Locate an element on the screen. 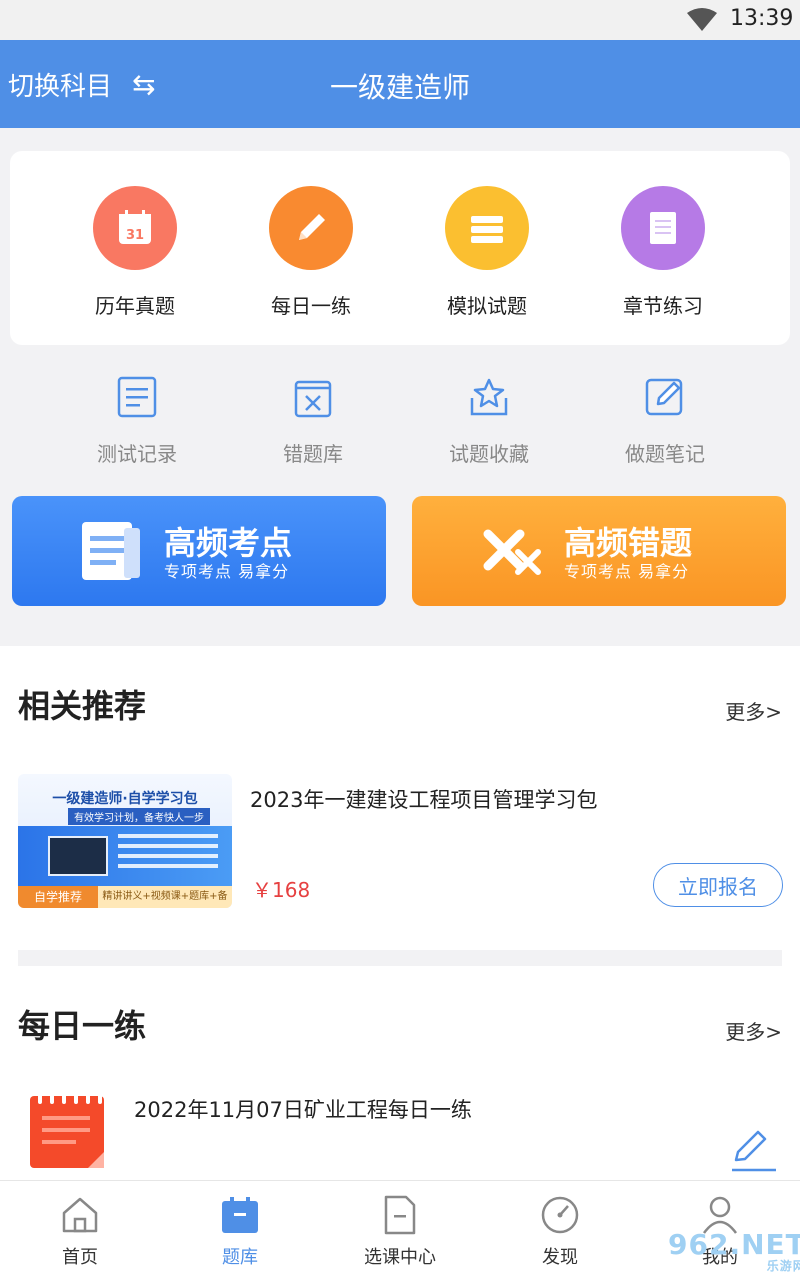 The width and height of the screenshot is (800, 1280). section-divider is located at coordinates (400, 958).